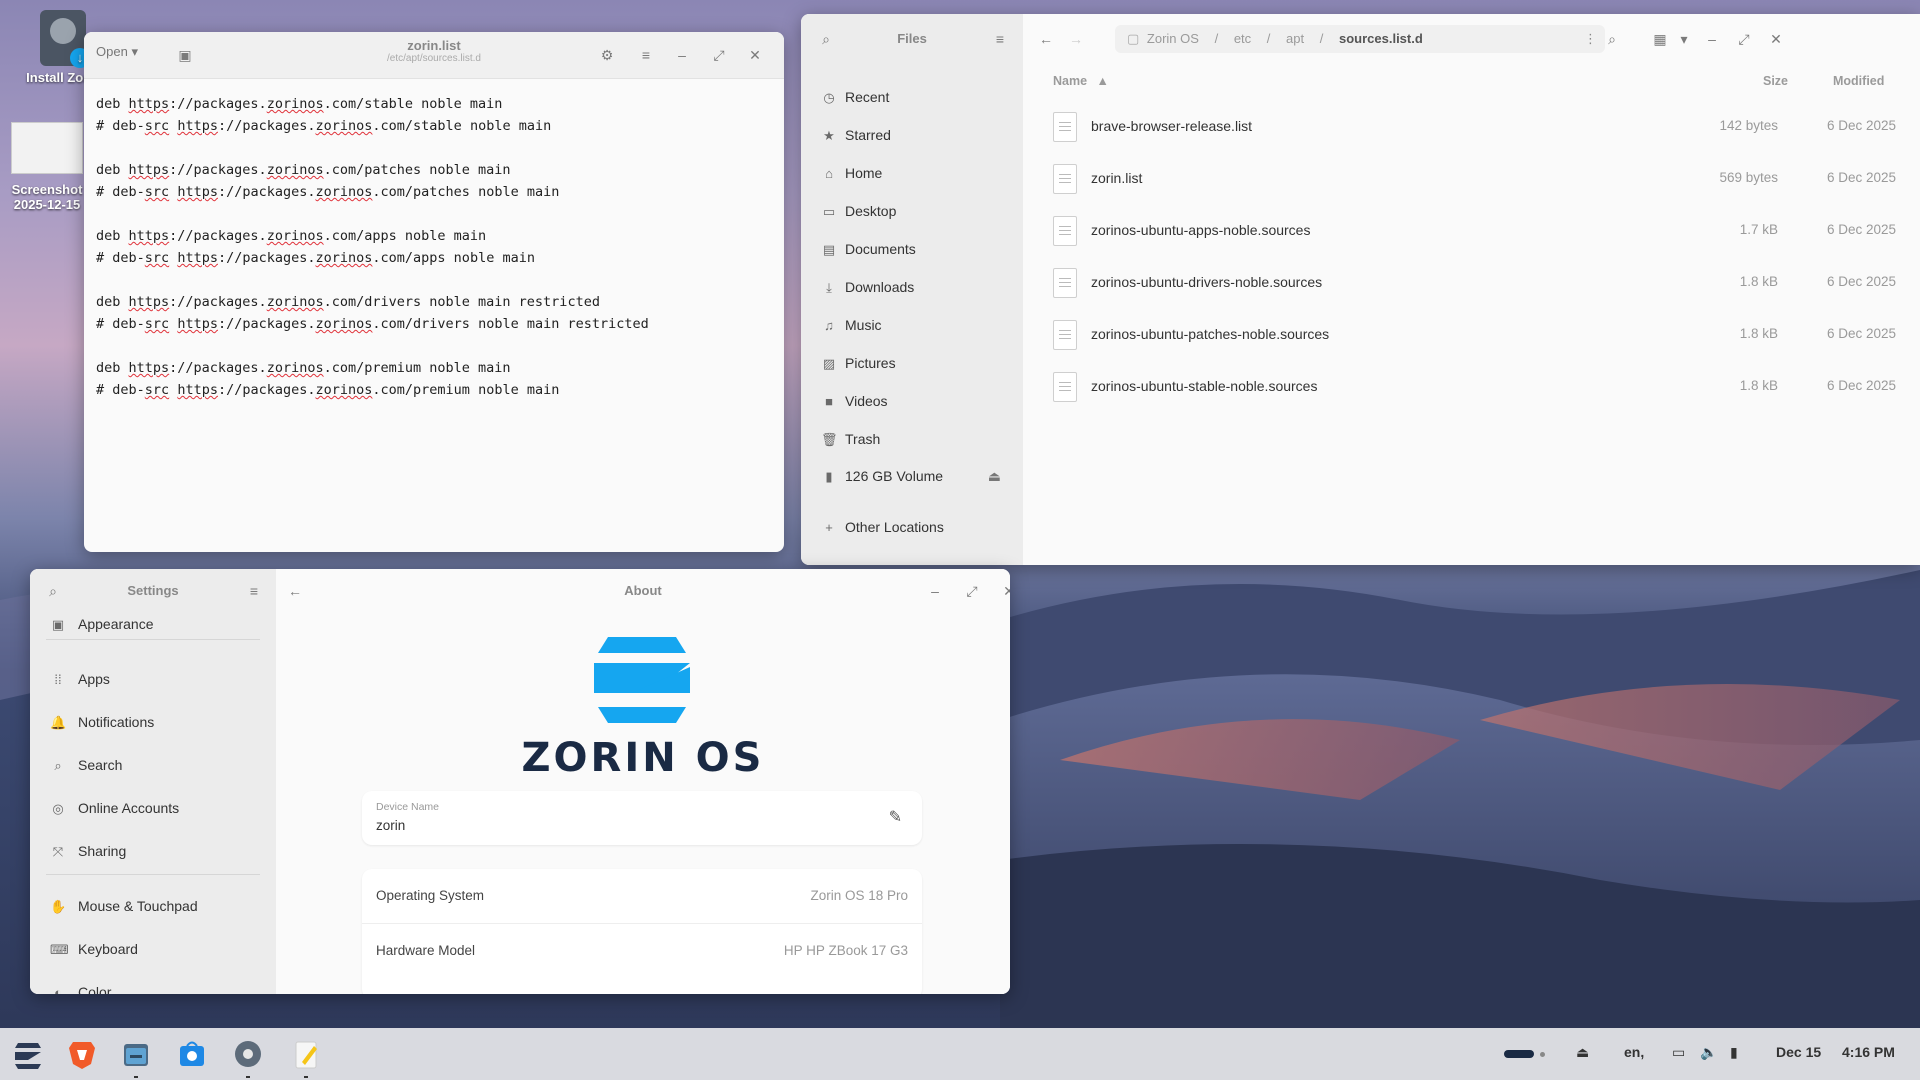 The height and width of the screenshot is (1080, 1920). I want to click on settings-item-label: Sharing, so click(102, 851).